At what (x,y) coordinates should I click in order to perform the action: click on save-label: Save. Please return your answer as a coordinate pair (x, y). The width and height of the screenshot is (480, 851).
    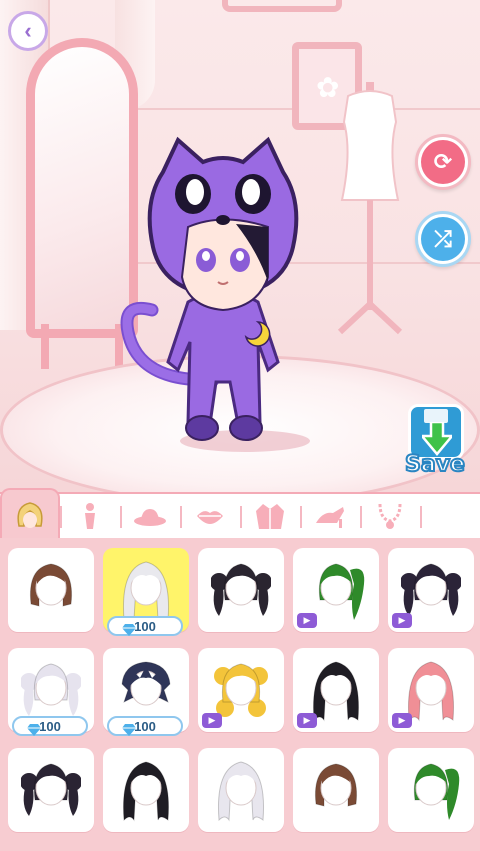
    Looking at the image, I should click on (435, 464).